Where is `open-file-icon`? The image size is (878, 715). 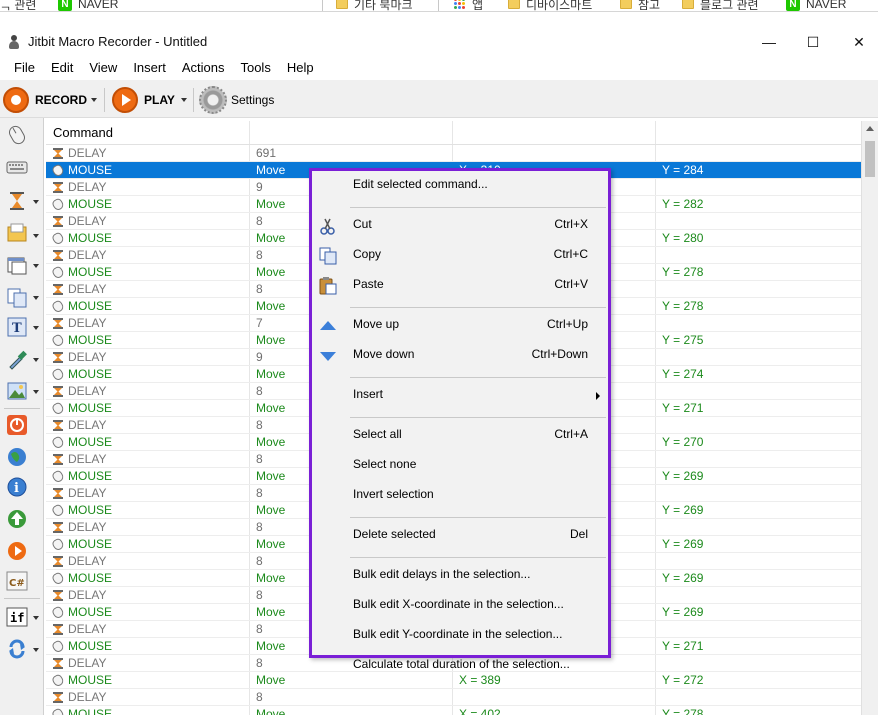
open-file-icon is located at coordinates (17, 233).